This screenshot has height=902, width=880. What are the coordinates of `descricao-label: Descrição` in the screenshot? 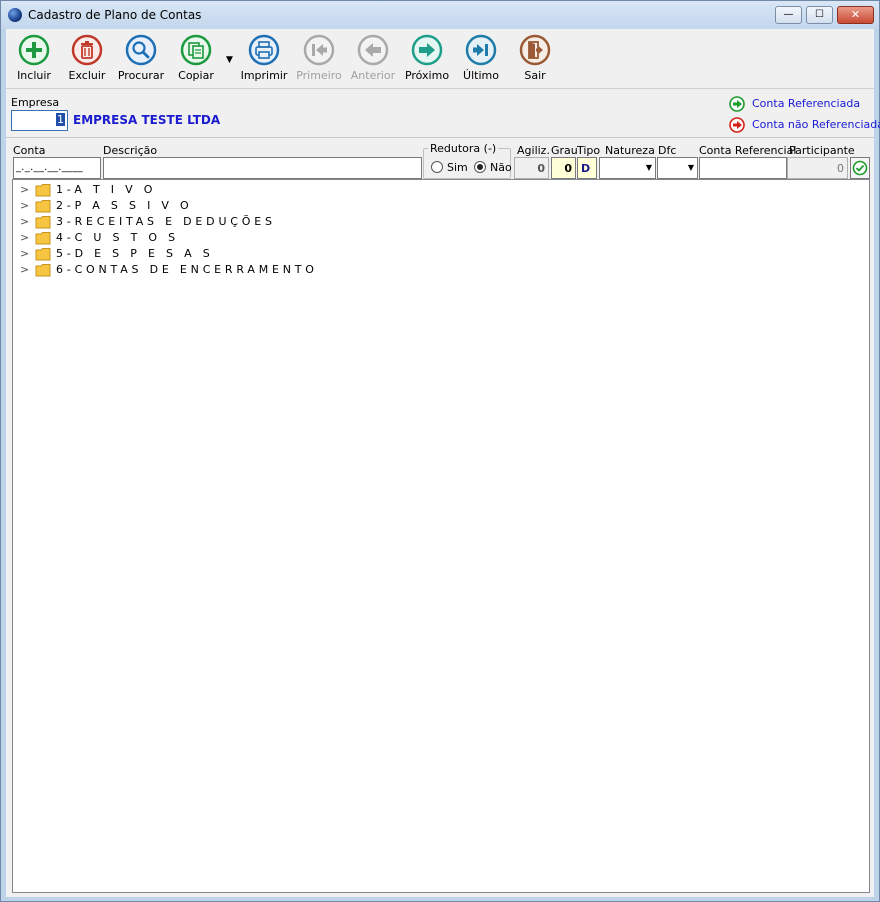 It's located at (130, 150).